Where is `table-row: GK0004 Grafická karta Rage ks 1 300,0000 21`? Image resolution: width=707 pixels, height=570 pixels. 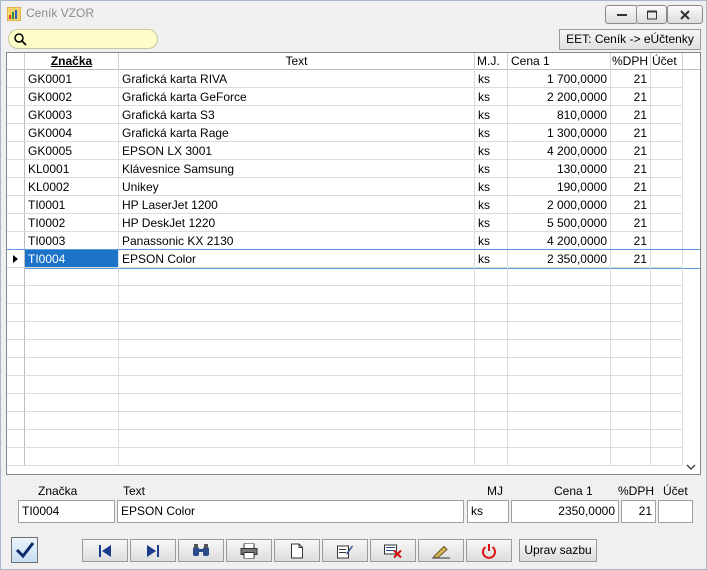
table-row: GK0004 Grafická karta Rage ks 1 300,0000 21 is located at coordinates (353, 133).